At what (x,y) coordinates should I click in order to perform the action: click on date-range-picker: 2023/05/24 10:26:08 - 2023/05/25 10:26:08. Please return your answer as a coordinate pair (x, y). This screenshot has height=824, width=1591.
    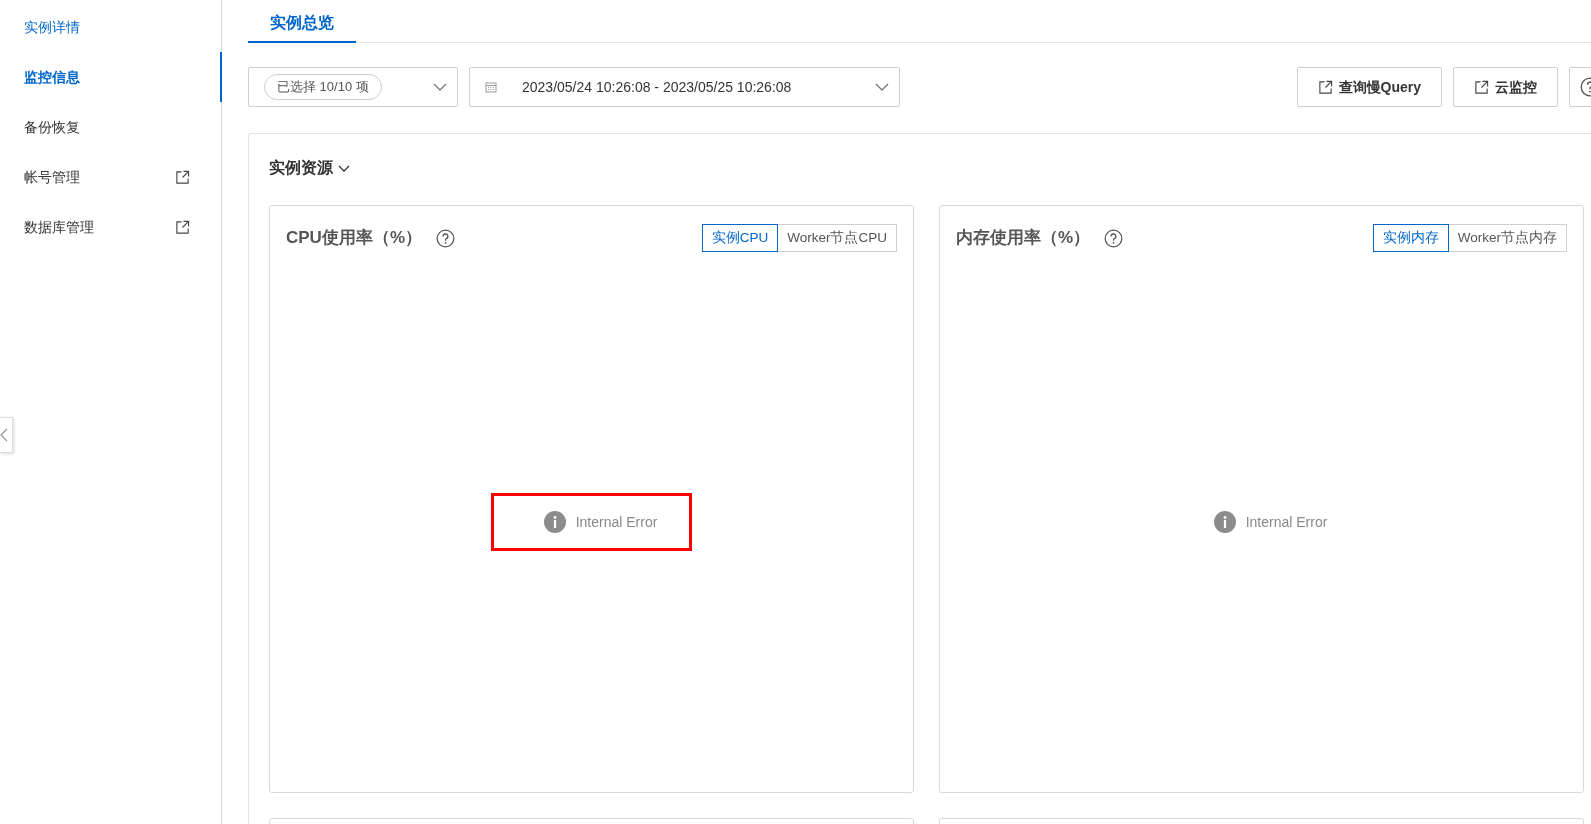
    Looking at the image, I should click on (684, 87).